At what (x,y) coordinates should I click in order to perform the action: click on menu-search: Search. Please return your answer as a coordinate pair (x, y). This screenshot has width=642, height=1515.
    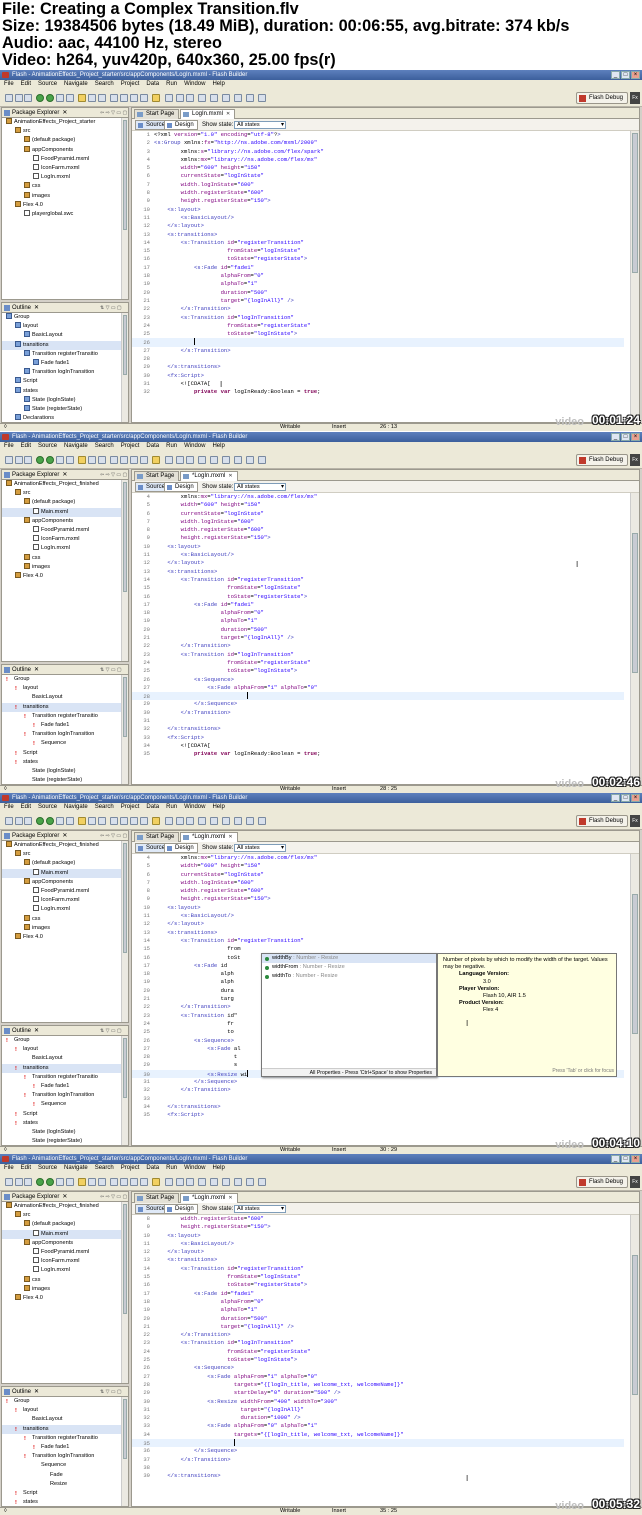
    Looking at the image, I should click on (104, 446).